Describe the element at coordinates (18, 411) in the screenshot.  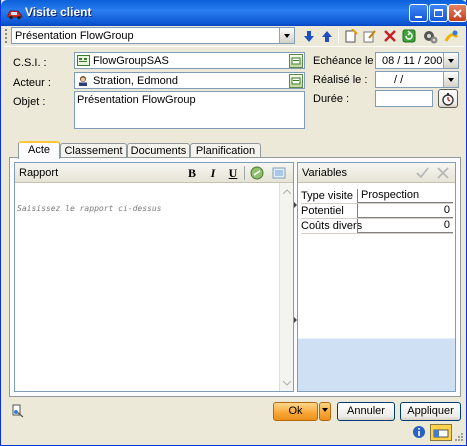
I see `properties-icon` at that location.